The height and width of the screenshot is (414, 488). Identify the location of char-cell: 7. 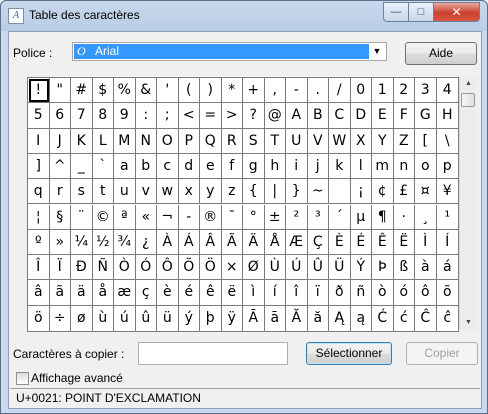
(82, 116).